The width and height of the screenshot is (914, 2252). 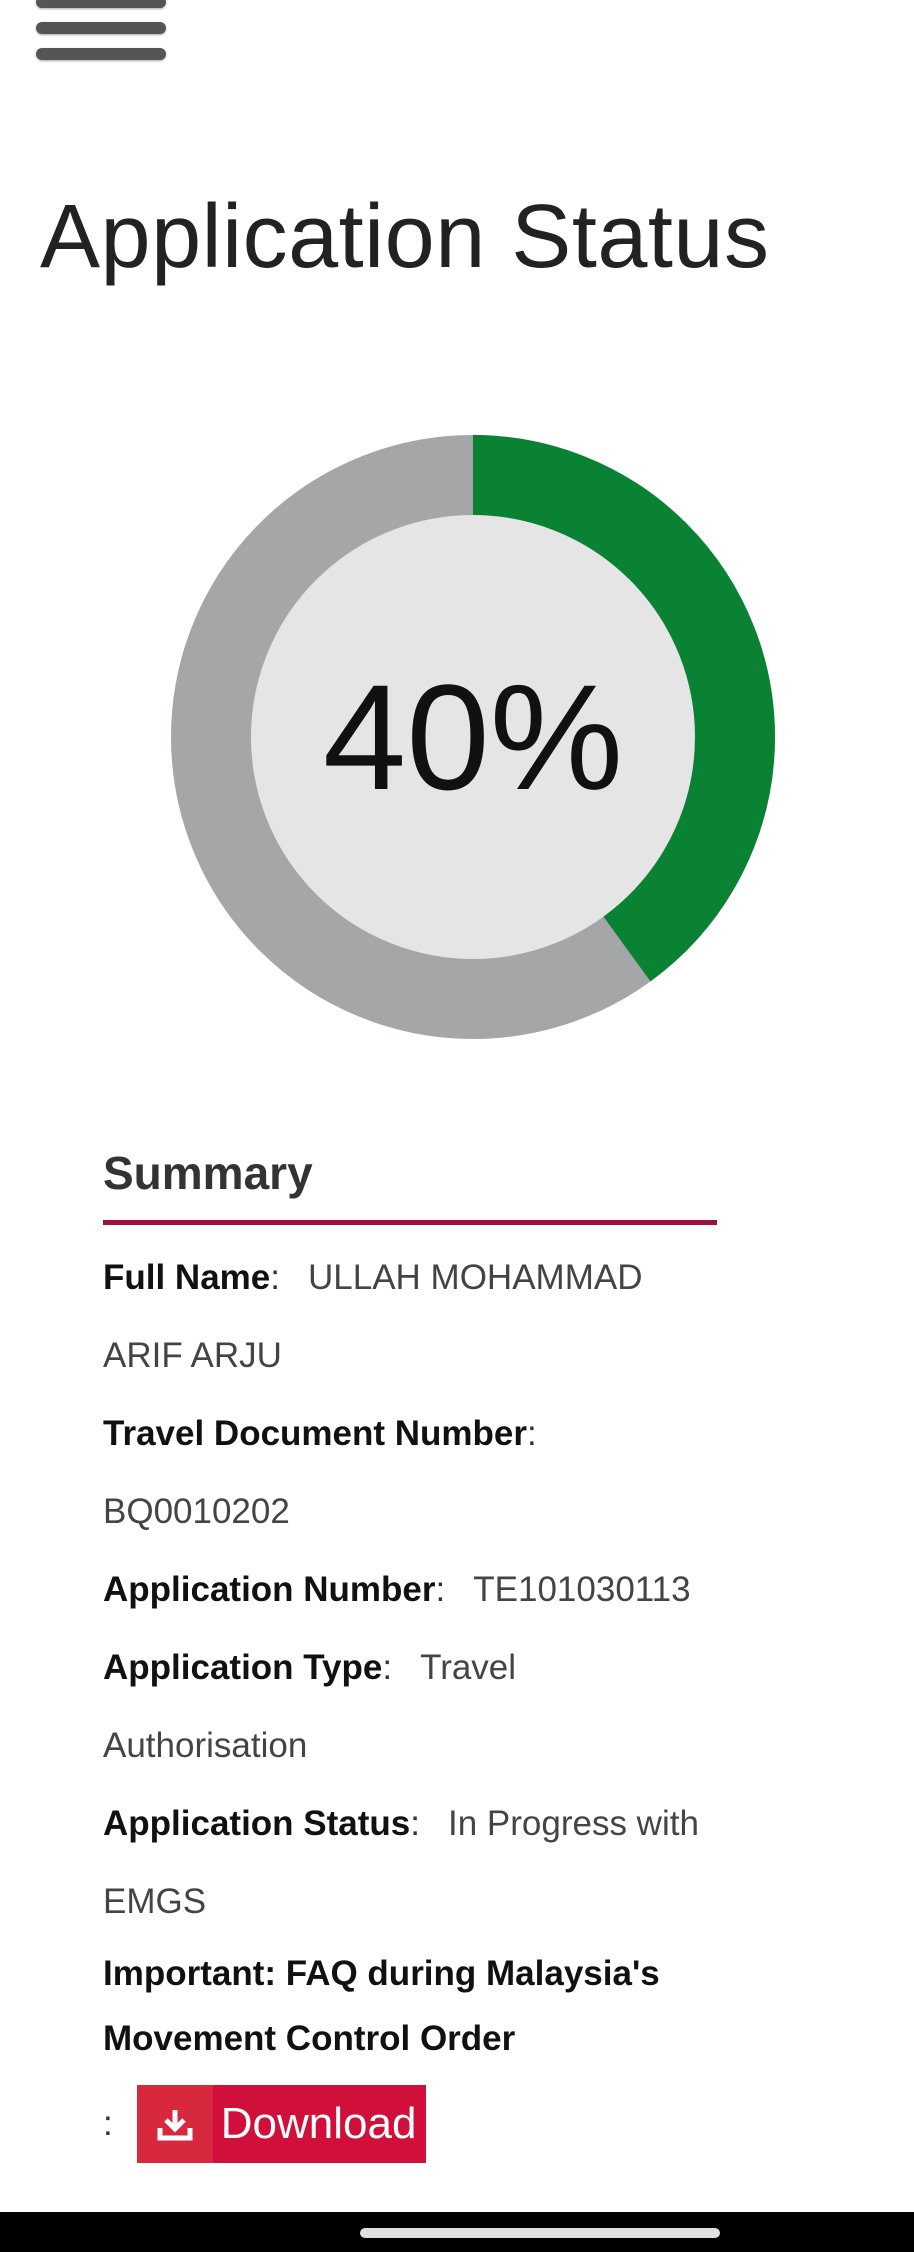 What do you see at coordinates (540, 2233) in the screenshot?
I see `home-indicator` at bounding box center [540, 2233].